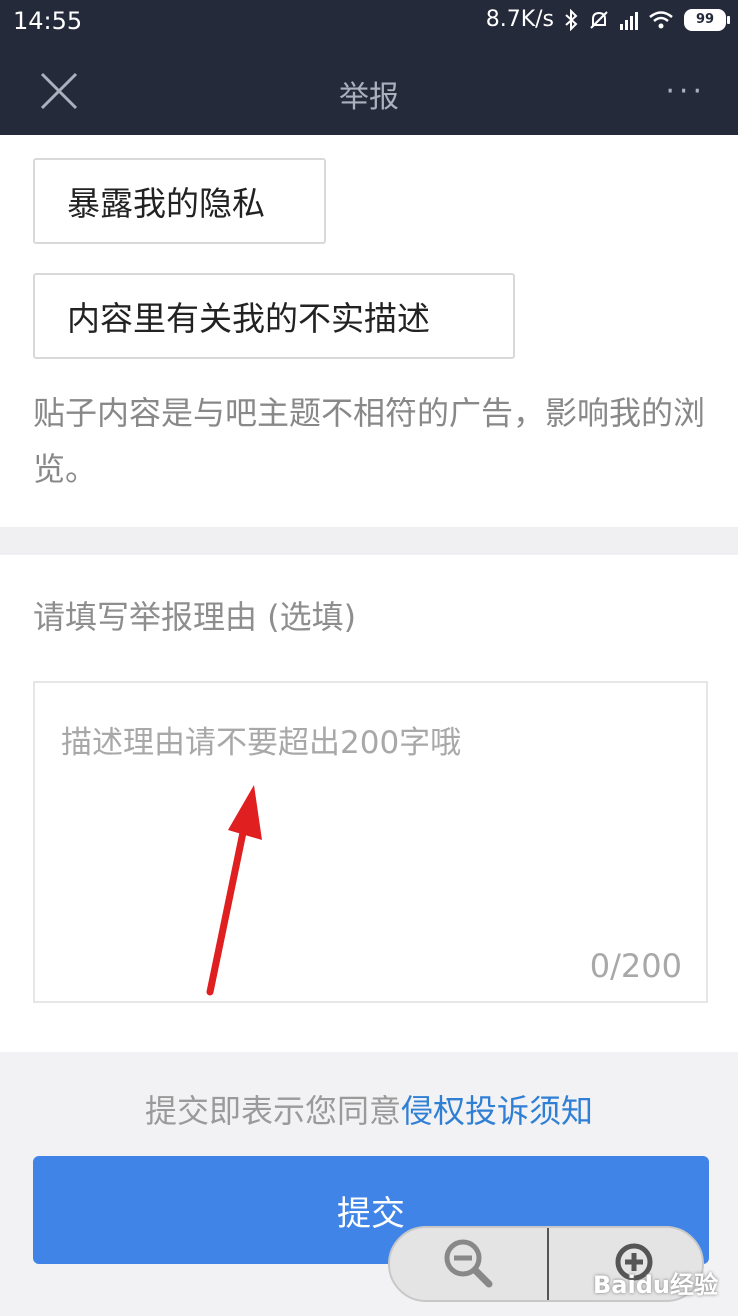  What do you see at coordinates (655, 1285) in the screenshot?
I see `baidu-watermark: Baidu经验` at bounding box center [655, 1285].